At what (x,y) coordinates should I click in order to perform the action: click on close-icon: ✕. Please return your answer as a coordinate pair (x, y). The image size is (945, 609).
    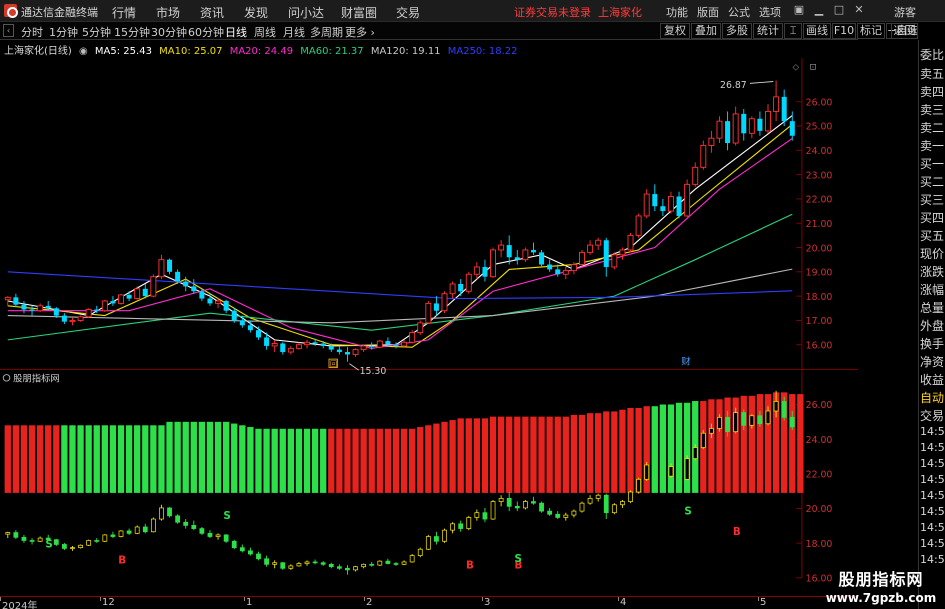
    Looking at the image, I should click on (859, 10).